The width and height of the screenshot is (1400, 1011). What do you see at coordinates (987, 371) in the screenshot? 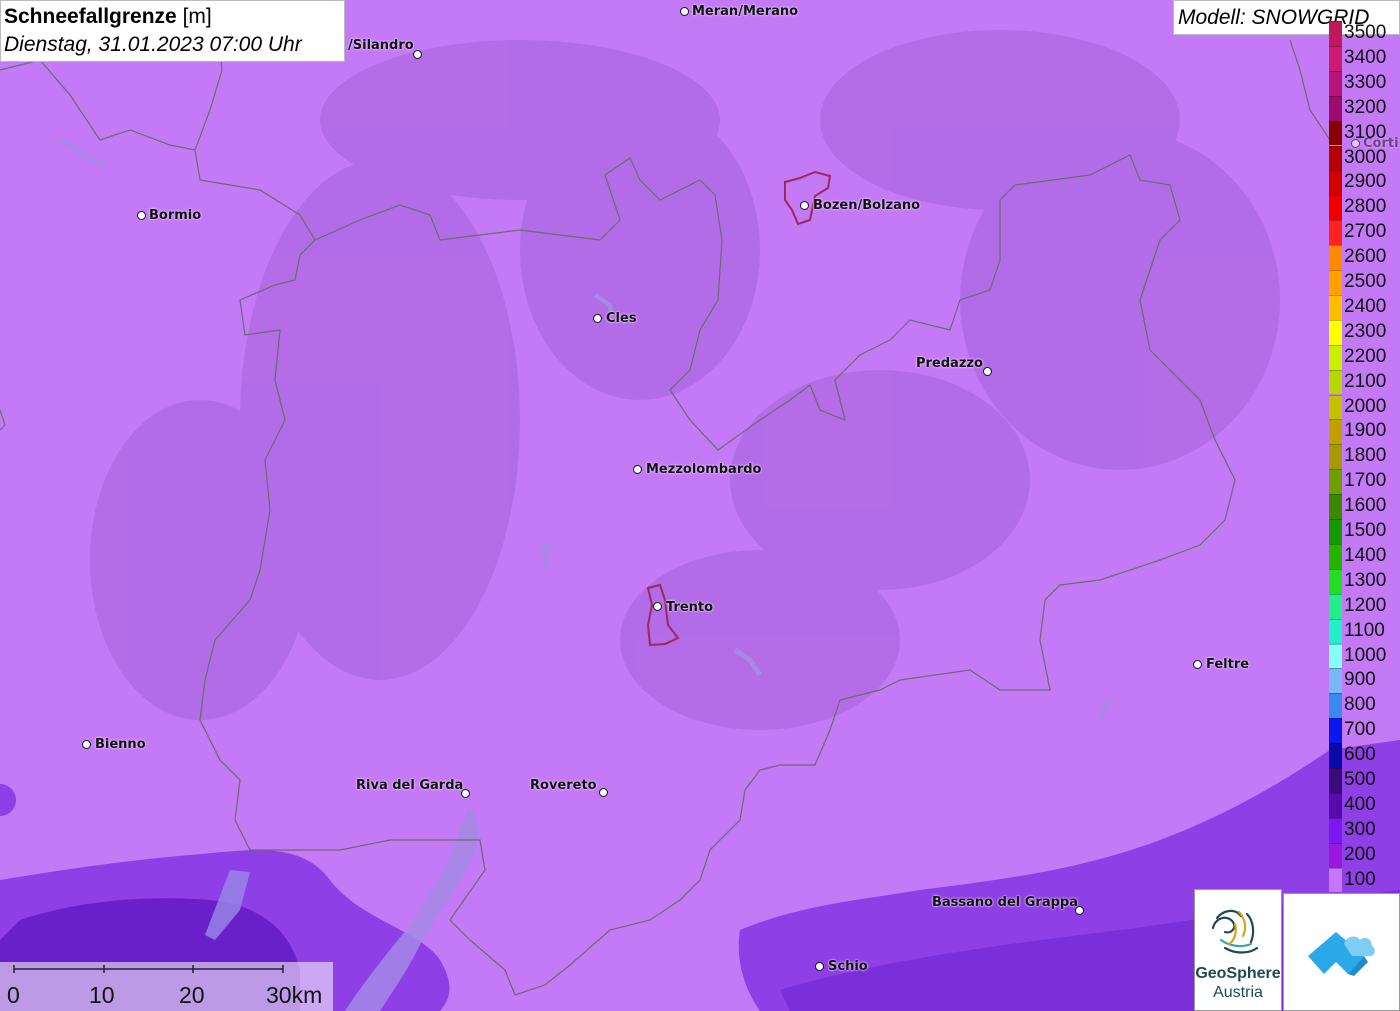
I see `city-dot-predazzo` at bounding box center [987, 371].